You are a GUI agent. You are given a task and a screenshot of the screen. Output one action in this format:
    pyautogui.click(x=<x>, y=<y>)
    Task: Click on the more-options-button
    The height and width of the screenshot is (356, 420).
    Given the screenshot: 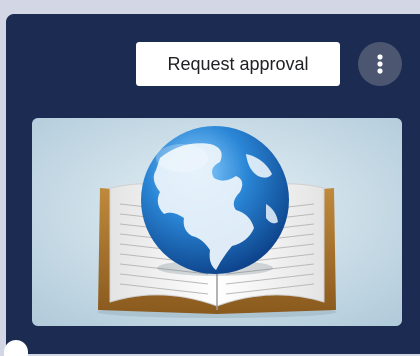 What is the action you would take?
    pyautogui.click(x=380, y=64)
    